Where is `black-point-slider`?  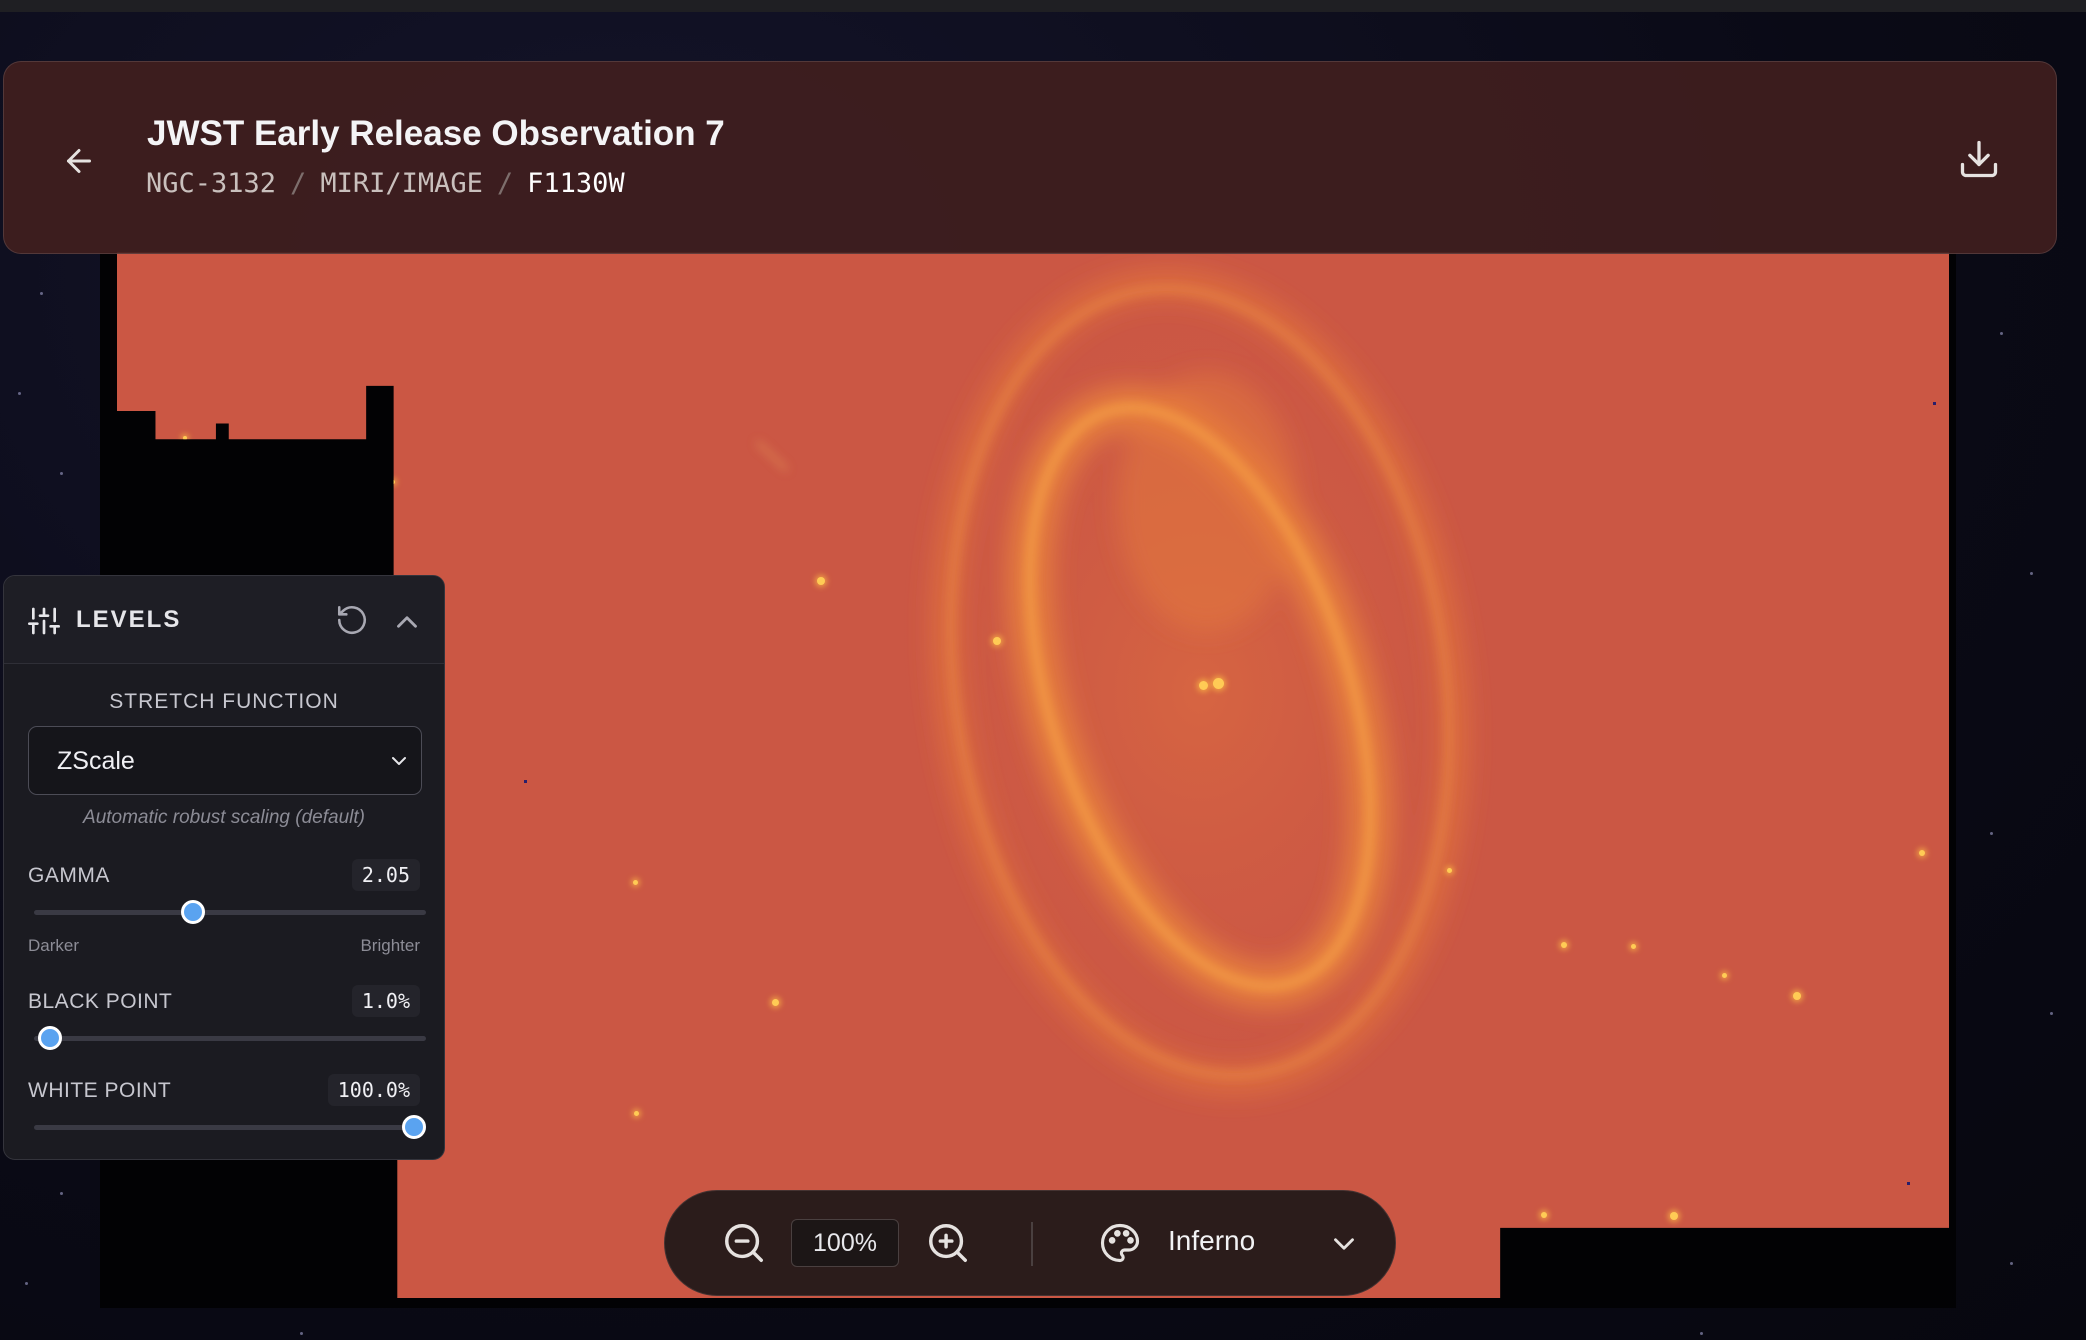
black-point-slider is located at coordinates (230, 1038).